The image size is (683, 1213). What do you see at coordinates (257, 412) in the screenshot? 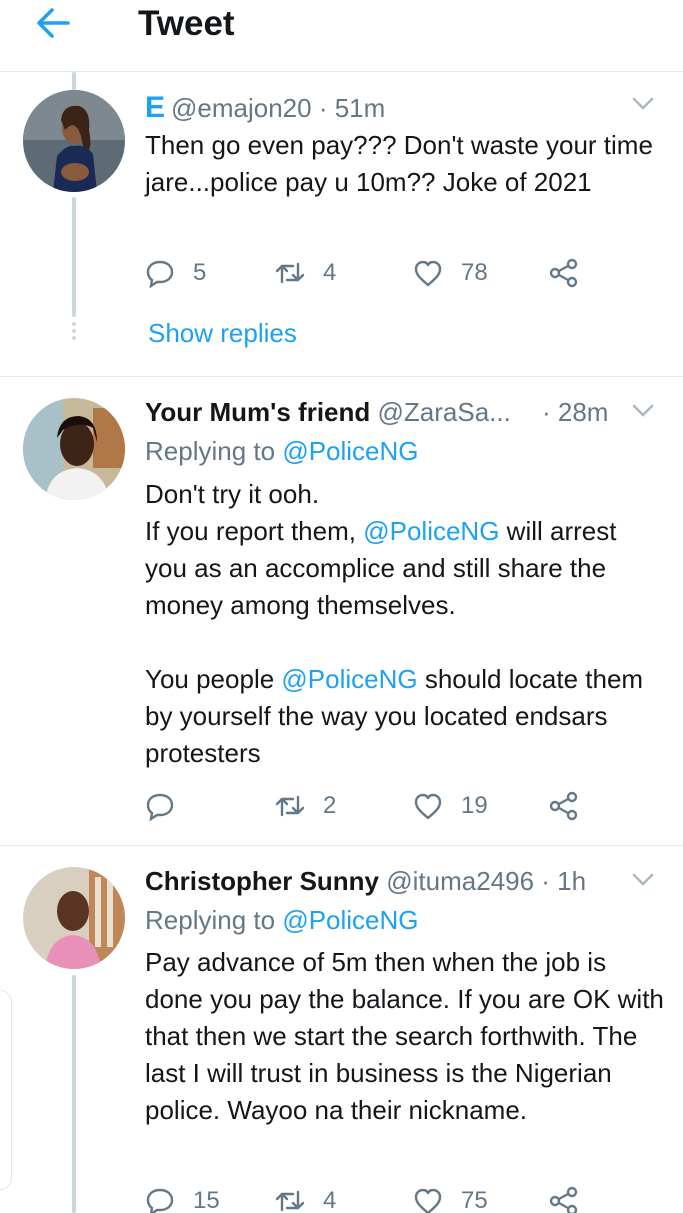
I see `display-name: Your Mum's friend` at bounding box center [257, 412].